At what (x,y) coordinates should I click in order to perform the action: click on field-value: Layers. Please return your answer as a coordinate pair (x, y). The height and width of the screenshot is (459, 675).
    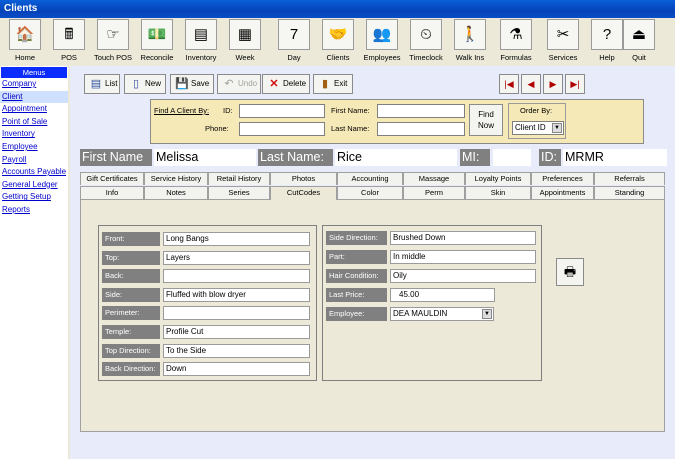
    Looking at the image, I should click on (178, 257).